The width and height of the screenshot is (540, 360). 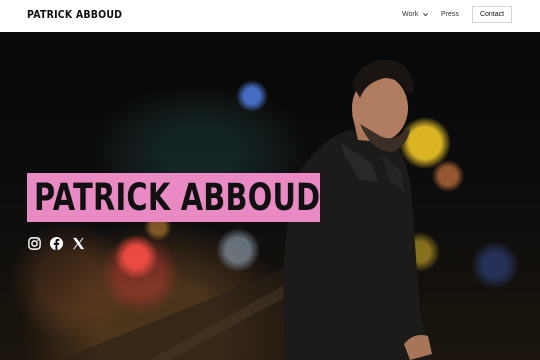 I want to click on facebook-icon, so click(x=56, y=243).